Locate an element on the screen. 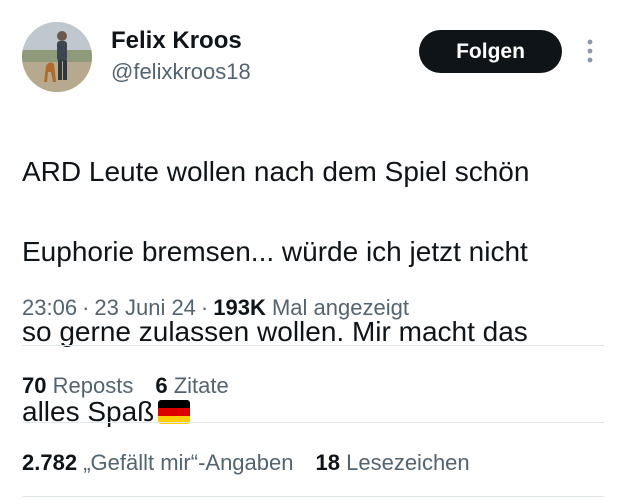 The width and height of the screenshot is (624, 500). user-handle: @felixkroos18 is located at coordinates (181, 72).